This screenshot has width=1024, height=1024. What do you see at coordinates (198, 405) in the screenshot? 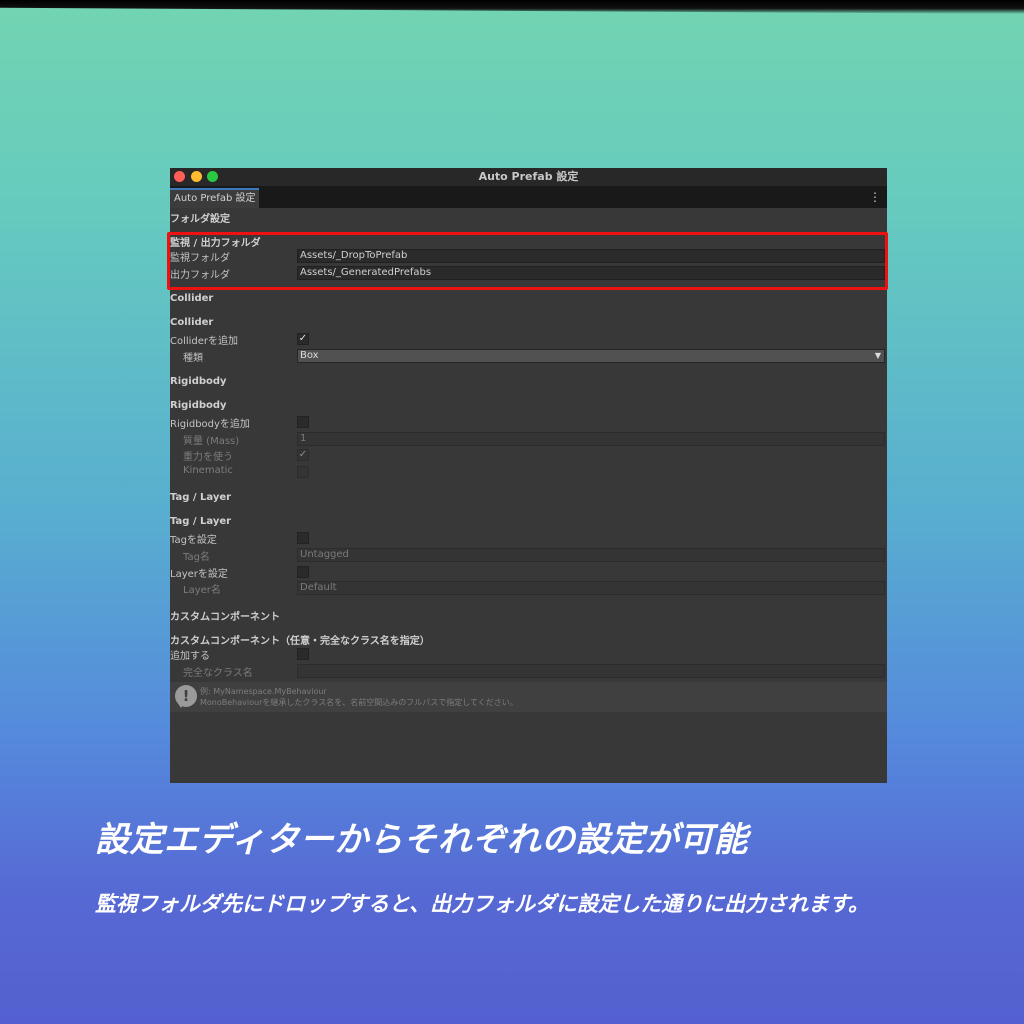
I see `rigidbody-subheading: Rigidbody` at bounding box center [198, 405].